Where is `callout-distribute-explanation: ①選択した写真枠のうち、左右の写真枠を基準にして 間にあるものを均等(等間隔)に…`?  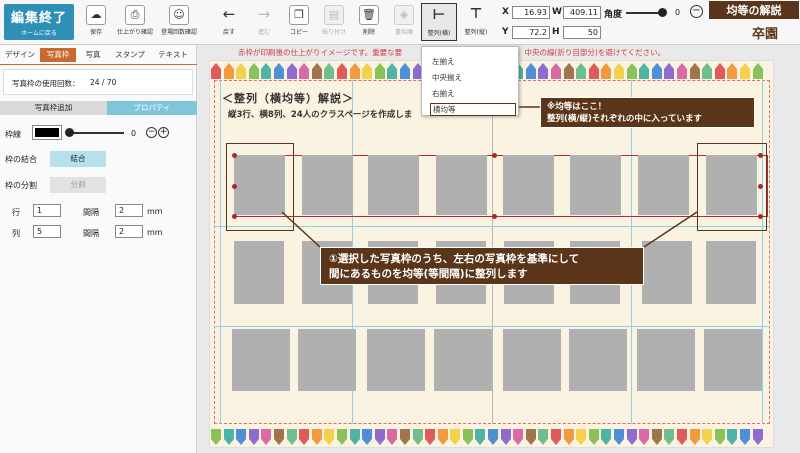
callout-distribute-explanation: ①選択した写真枠のうち、左右の写真枠を基準にして 間にあるものを均等(等間隔)に… is located at coordinates (482, 266).